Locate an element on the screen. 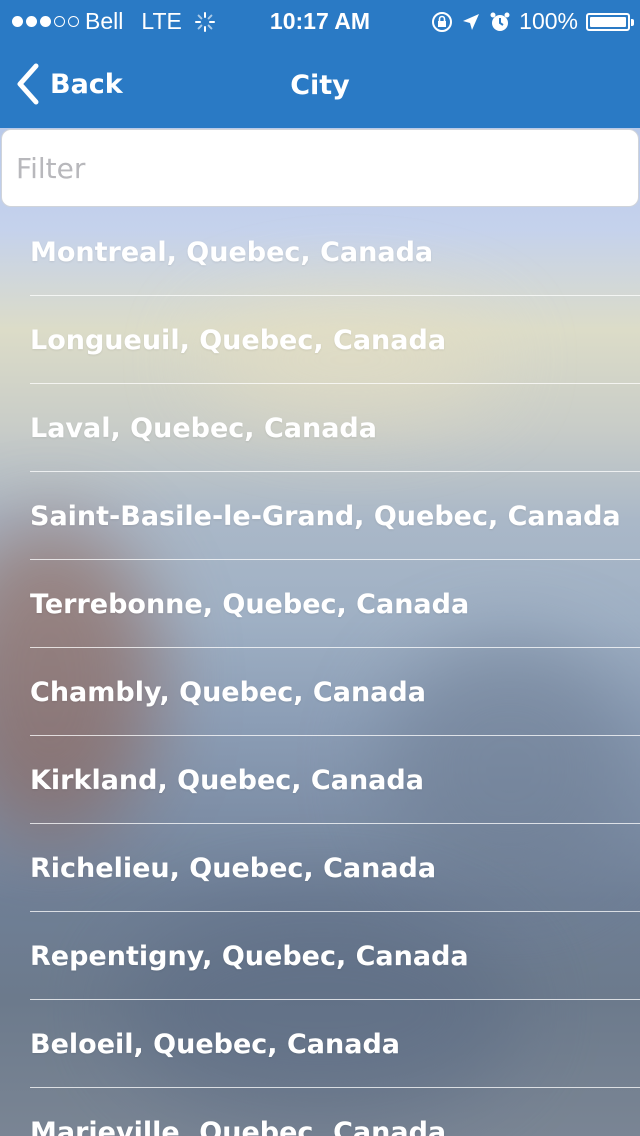 The image size is (640, 1136). navigation-bar: Back City is located at coordinates (320, 84).